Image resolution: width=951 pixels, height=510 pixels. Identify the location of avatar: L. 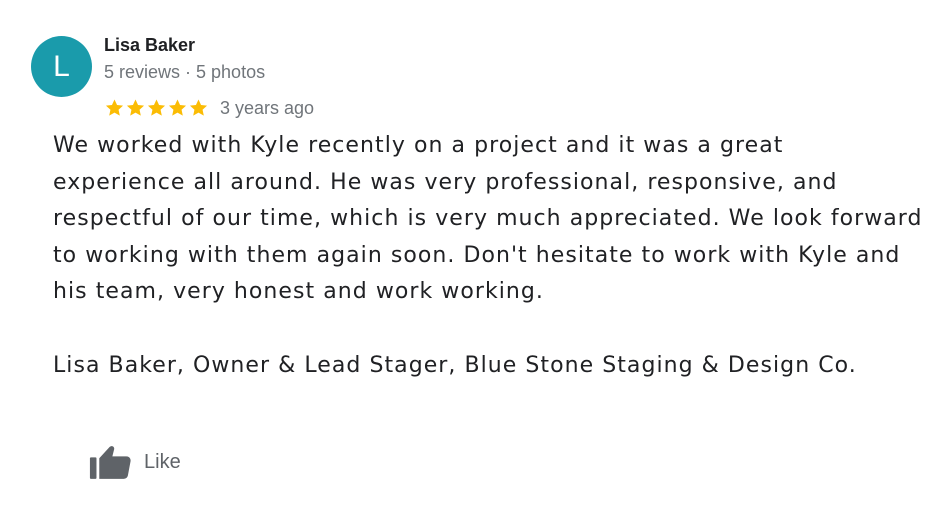
(61, 66).